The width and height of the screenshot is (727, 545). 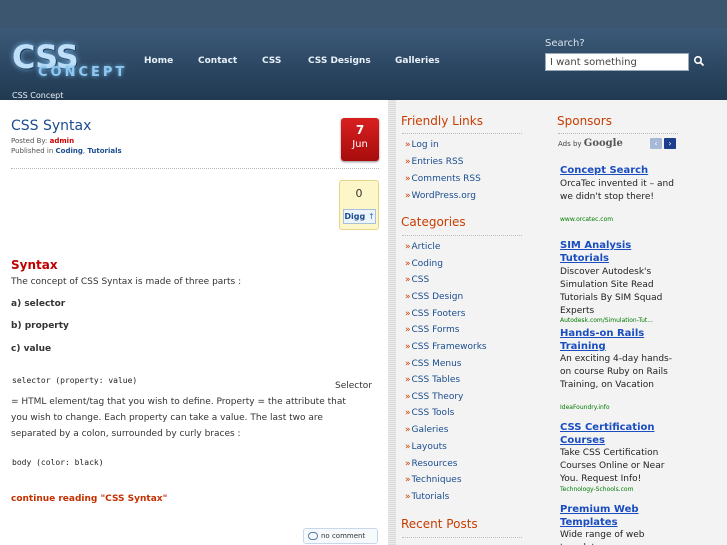 I want to click on category-item: »CSS Tools, so click(x=429, y=413).